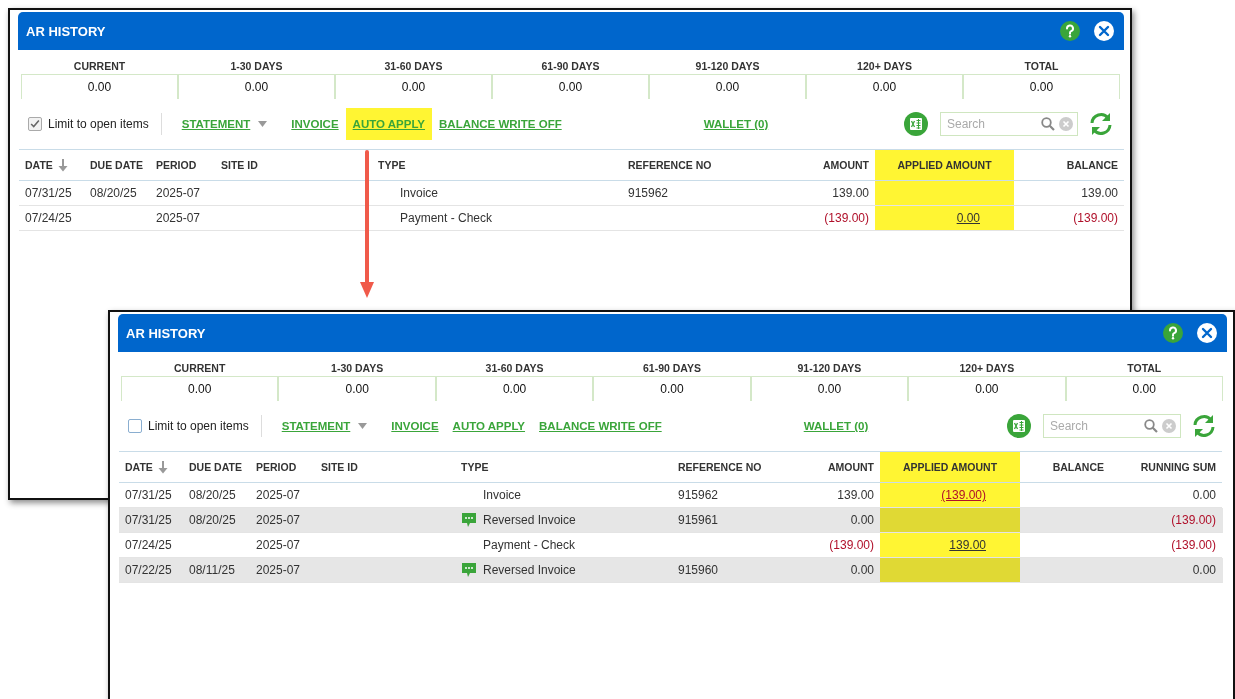 This screenshot has width=1235, height=699. Describe the element at coordinates (671, 520) in the screenshot. I see `table-row: 07/31/25 08/20/25 2025-07 Reversed Invoice 915961 0.00 (139.00)` at that location.